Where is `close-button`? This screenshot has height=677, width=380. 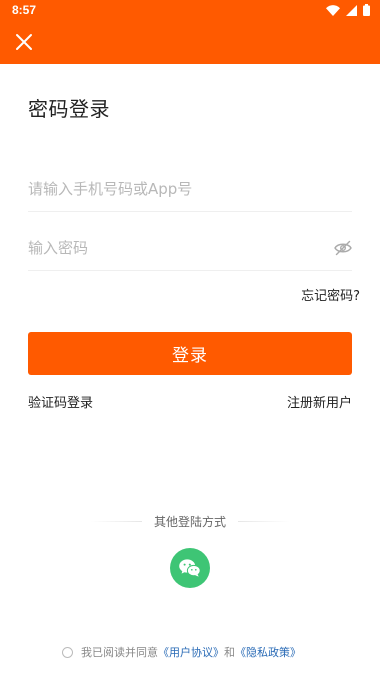 close-button is located at coordinates (24, 42).